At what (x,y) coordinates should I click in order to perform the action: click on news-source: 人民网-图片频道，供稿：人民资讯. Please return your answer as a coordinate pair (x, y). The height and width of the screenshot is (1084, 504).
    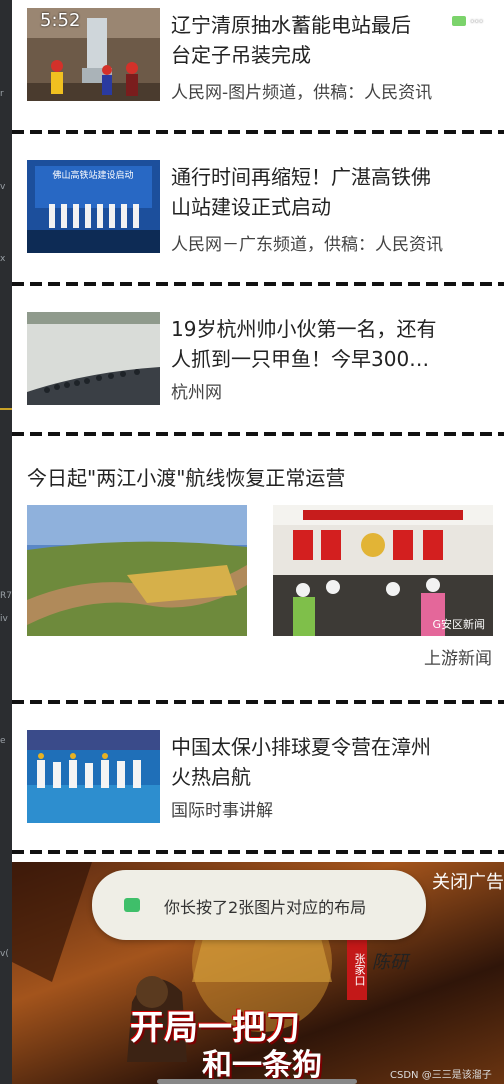
    Looking at the image, I should click on (302, 93).